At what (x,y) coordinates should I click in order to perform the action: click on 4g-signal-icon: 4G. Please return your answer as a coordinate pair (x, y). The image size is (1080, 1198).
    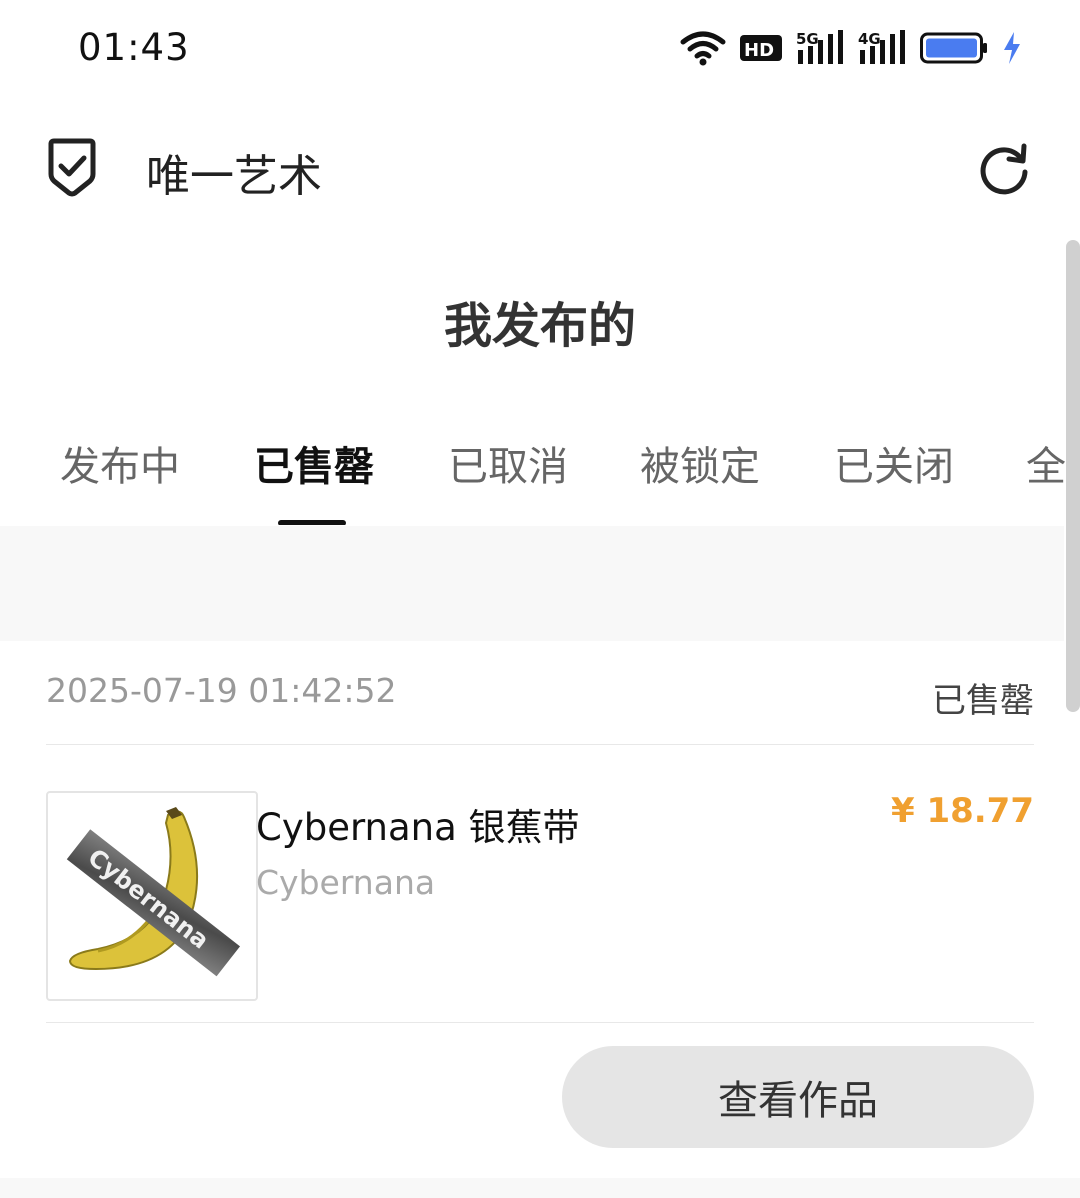
    Looking at the image, I should click on (881, 47).